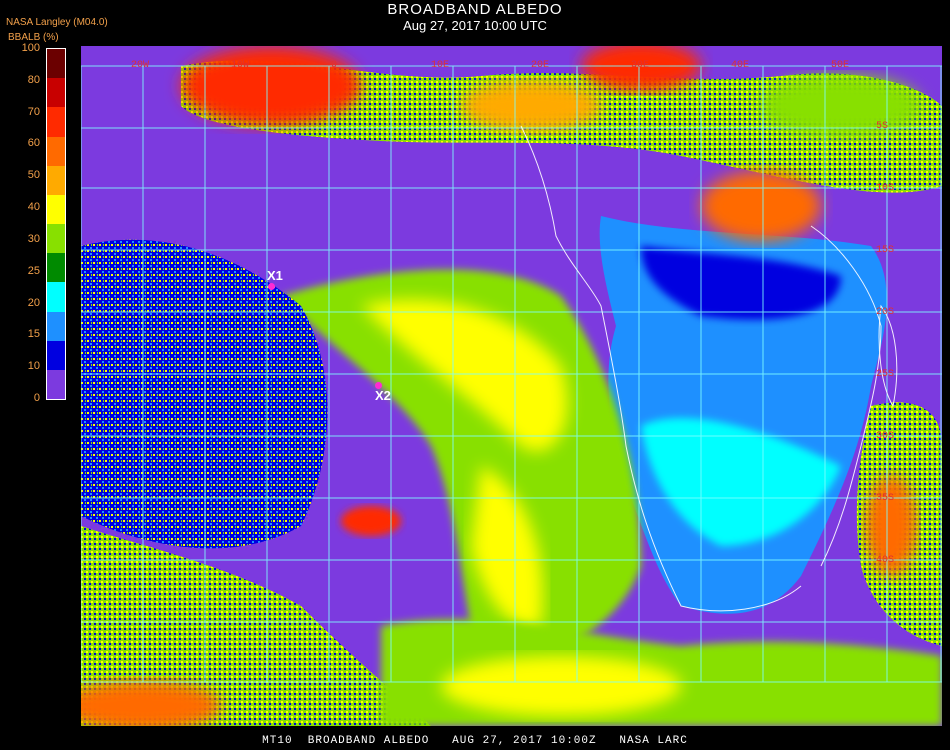 This screenshot has height=750, width=950. Describe the element at coordinates (334, 65) in the screenshot. I see `longitude-label: 0` at that location.